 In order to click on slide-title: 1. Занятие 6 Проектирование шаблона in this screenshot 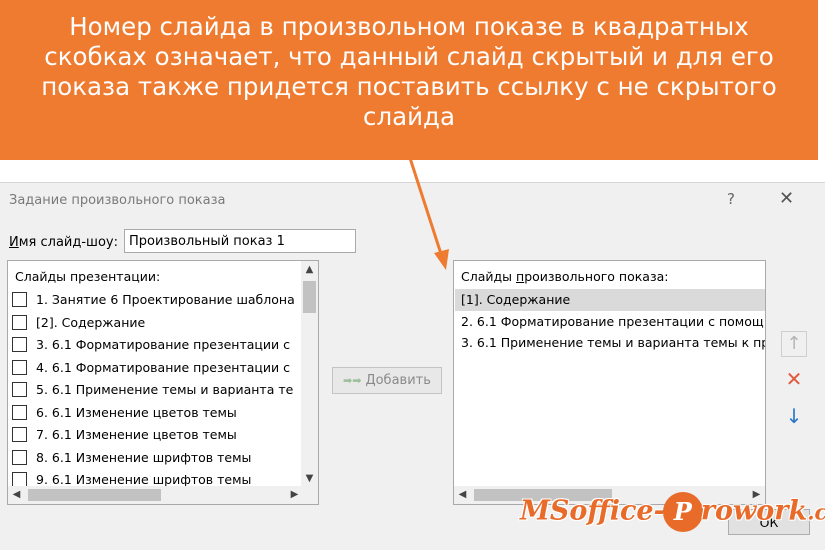, I will do `click(165, 299)`.